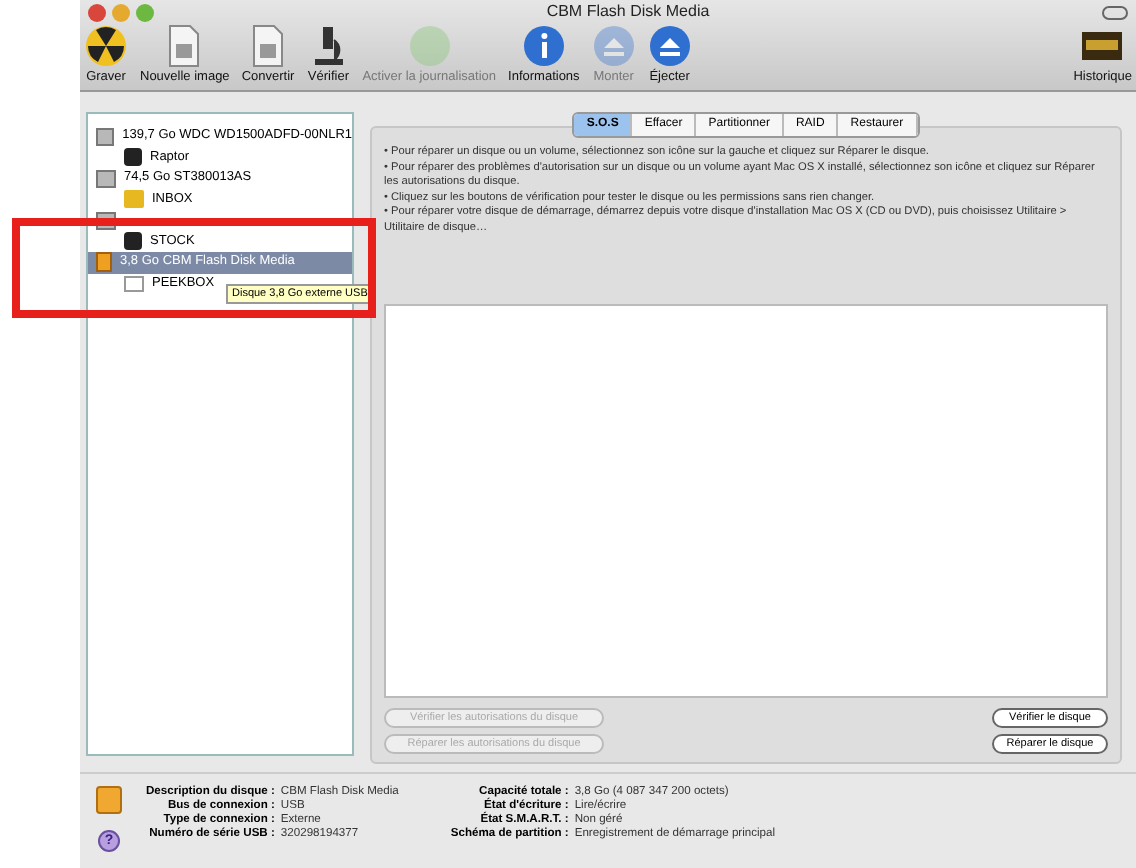 Image resolution: width=1136 pixels, height=868 pixels. Describe the element at coordinates (543, 46) in the screenshot. I see `info-icon` at that location.